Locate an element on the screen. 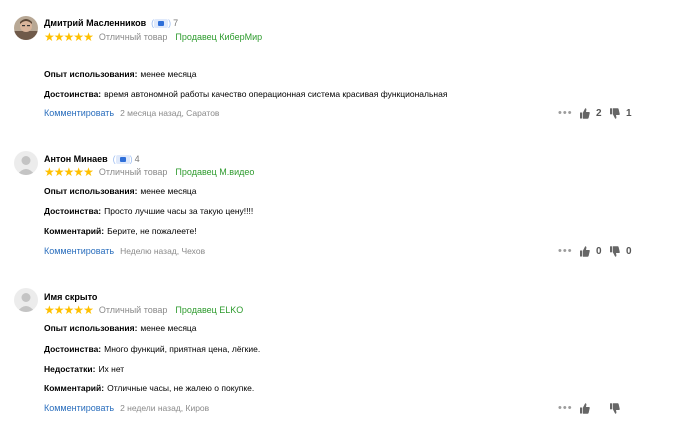 The width and height of the screenshot is (680, 429). author-name: Антон Минаев is located at coordinates (76, 159).